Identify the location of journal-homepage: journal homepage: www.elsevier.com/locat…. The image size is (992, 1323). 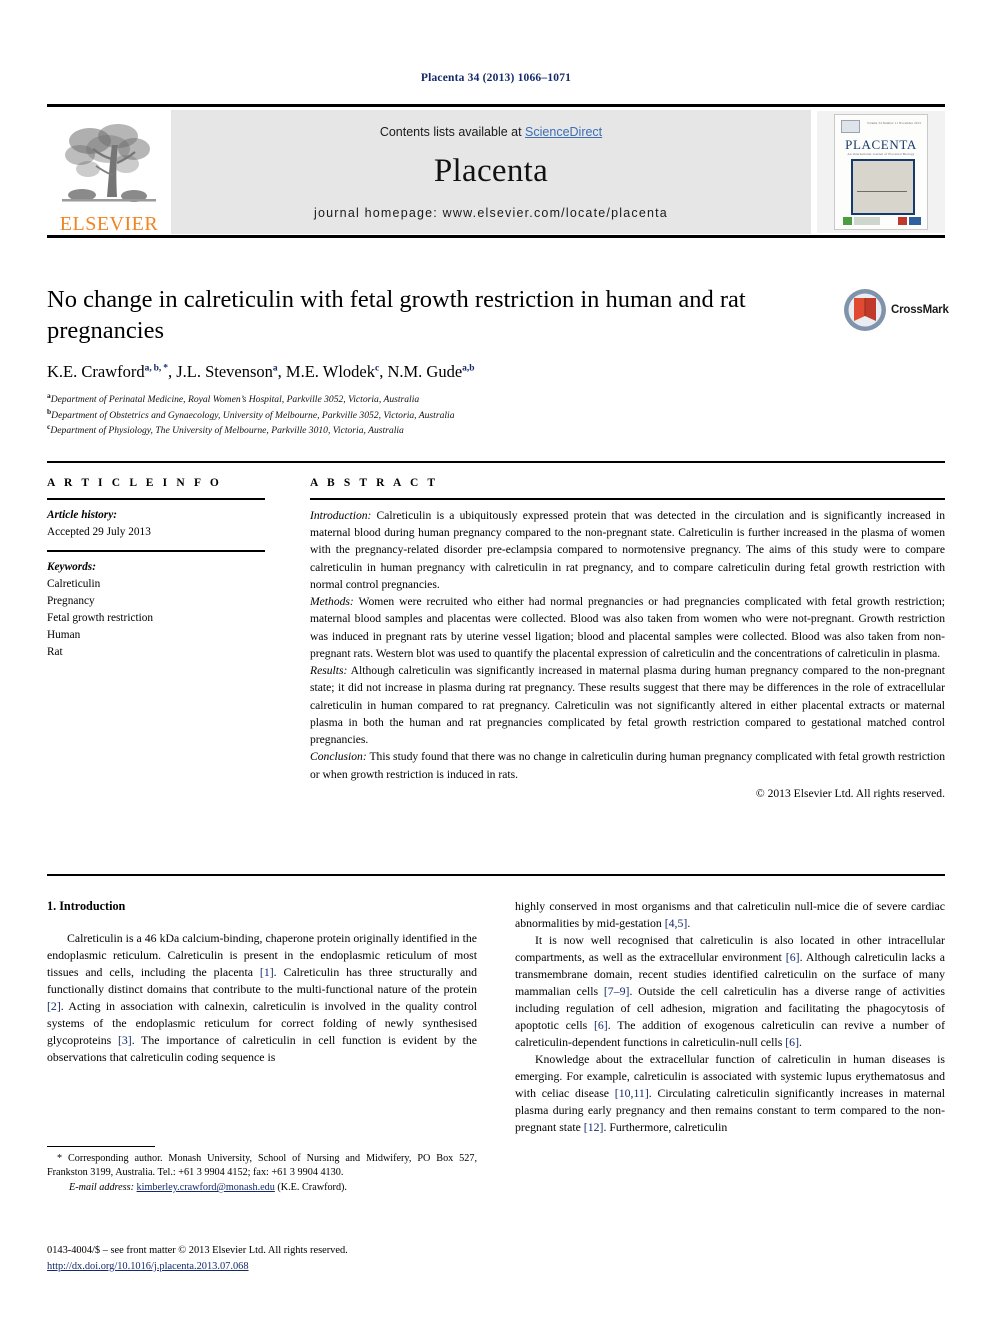
(491, 213).